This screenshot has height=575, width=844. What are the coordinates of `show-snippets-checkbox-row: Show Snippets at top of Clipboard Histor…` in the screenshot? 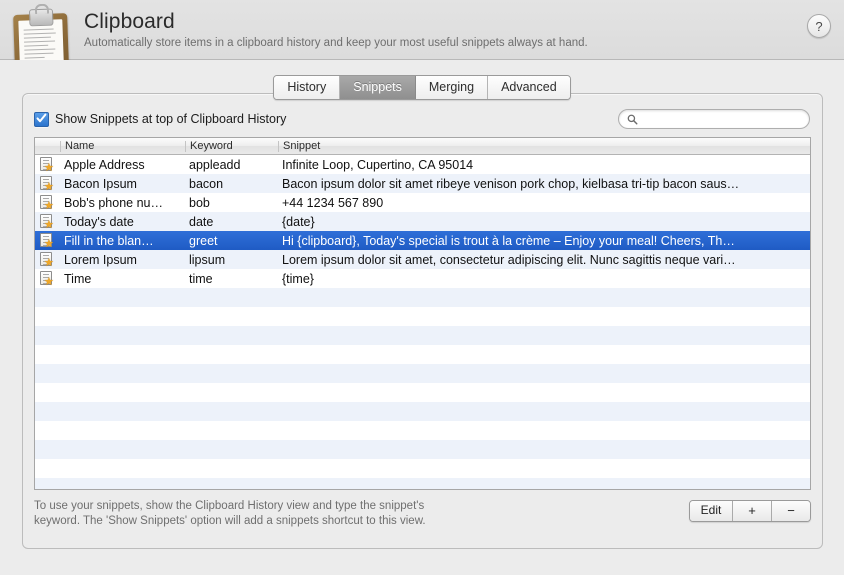 It's located at (160, 119).